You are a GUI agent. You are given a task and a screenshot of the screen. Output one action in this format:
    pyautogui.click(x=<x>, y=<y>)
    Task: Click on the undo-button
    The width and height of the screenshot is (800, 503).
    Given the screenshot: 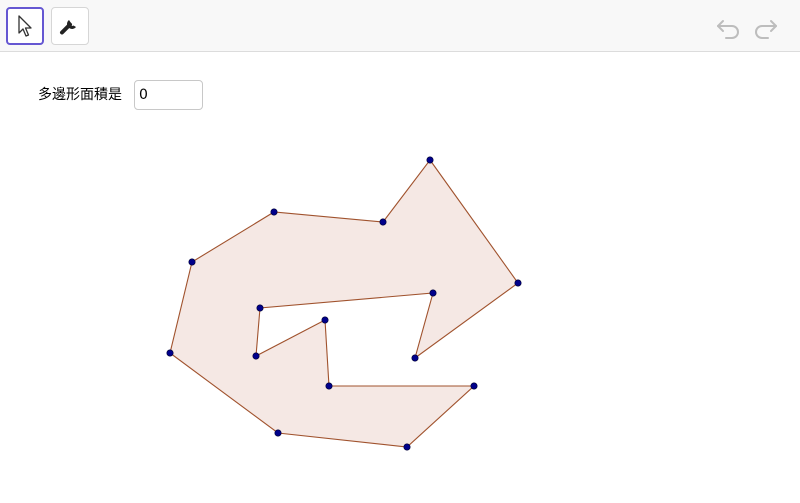 What is the action you would take?
    pyautogui.click(x=729, y=27)
    